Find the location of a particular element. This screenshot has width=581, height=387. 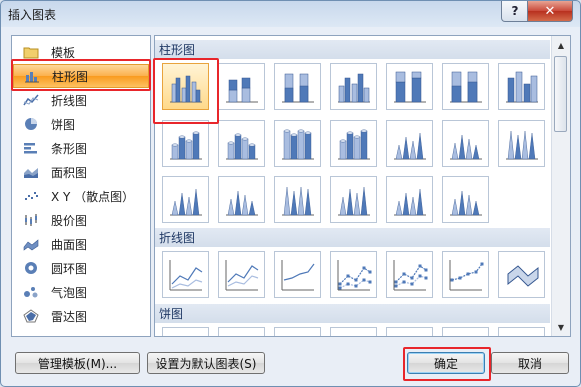

category-item: 模板 is located at coordinates (81, 52).